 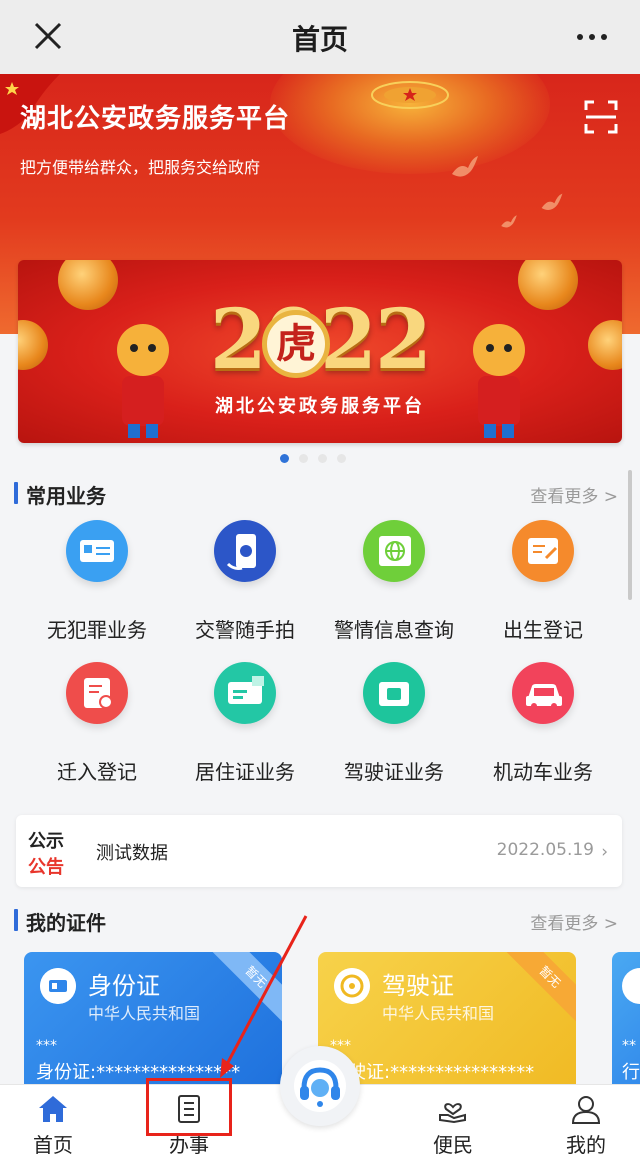 What do you see at coordinates (53, 1109) in the screenshot?
I see `home-icon` at bounding box center [53, 1109].